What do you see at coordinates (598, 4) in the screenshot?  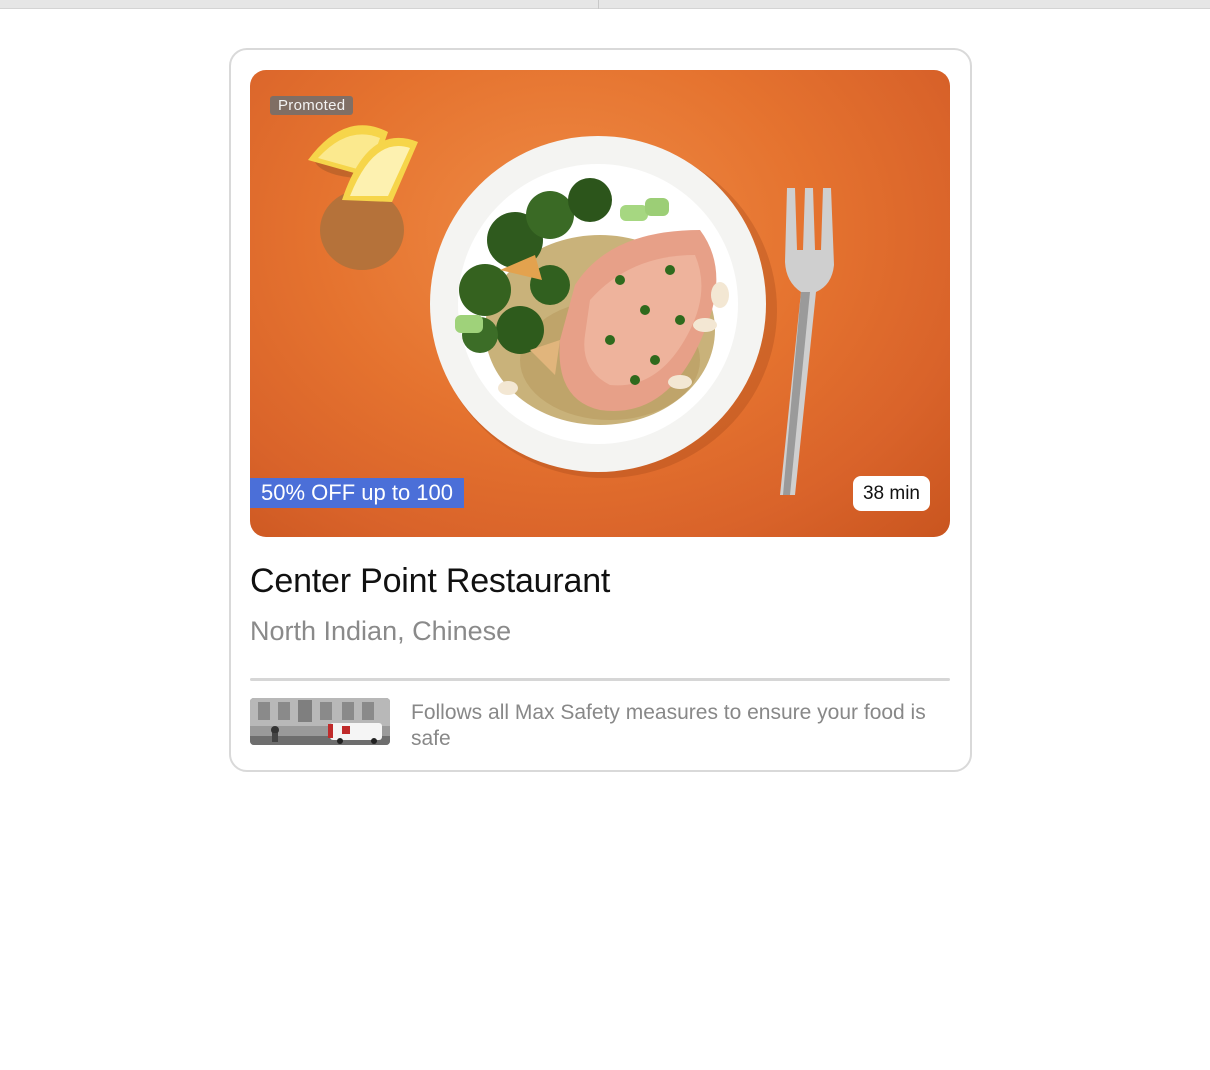 I see `top-bar-divider` at bounding box center [598, 4].